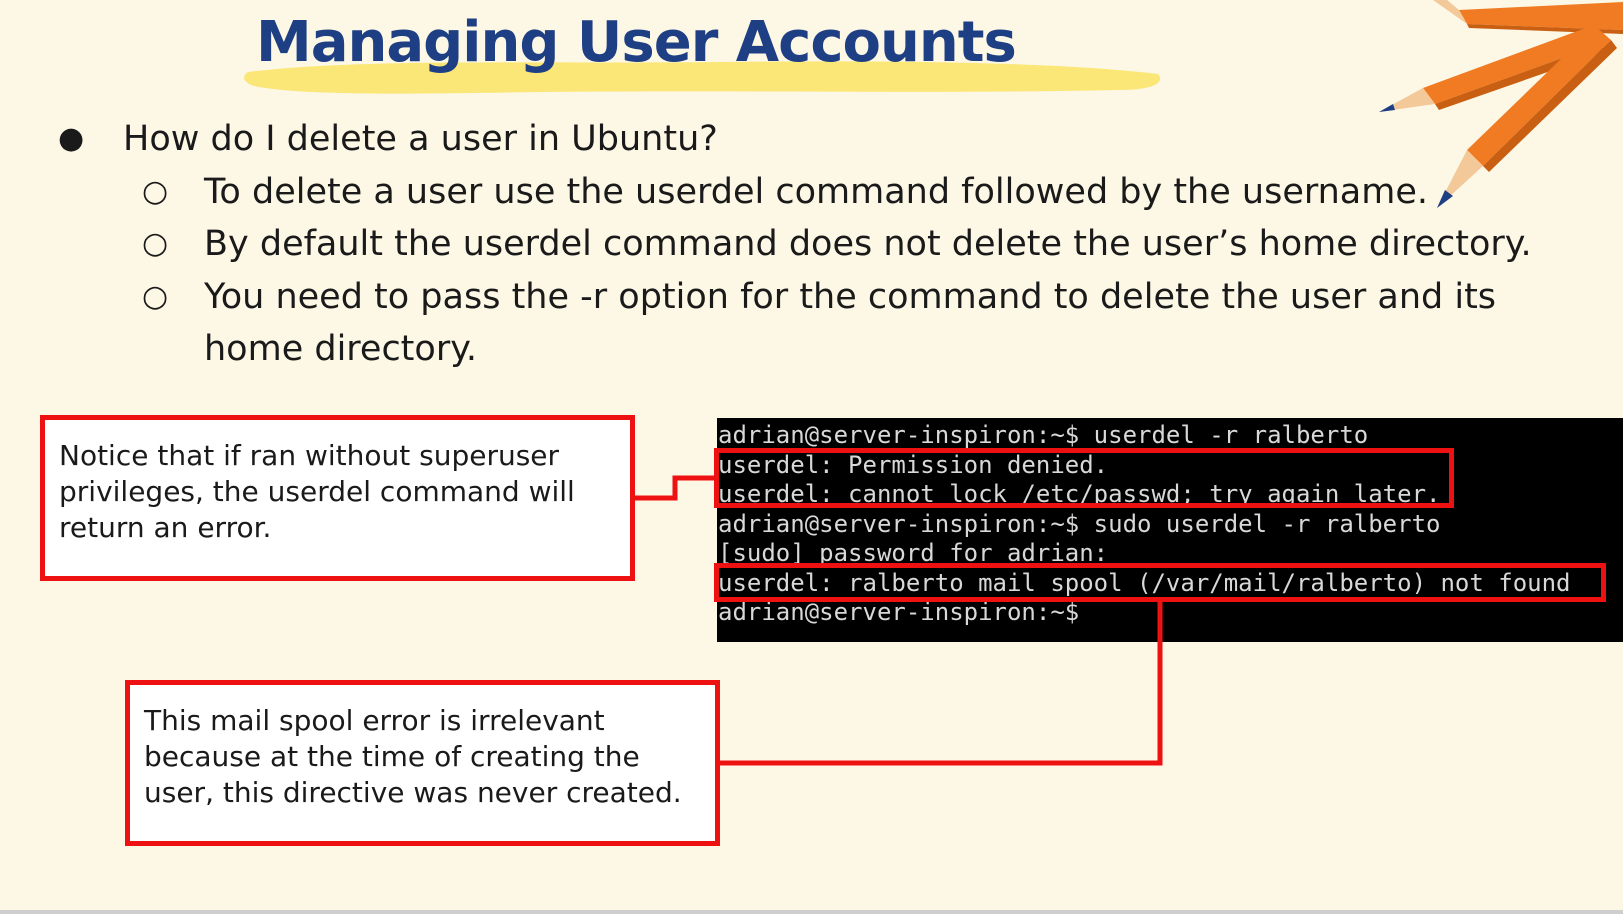 The image size is (1623, 914). I want to click on note-line: because at the time of creating the, so click(392, 756).